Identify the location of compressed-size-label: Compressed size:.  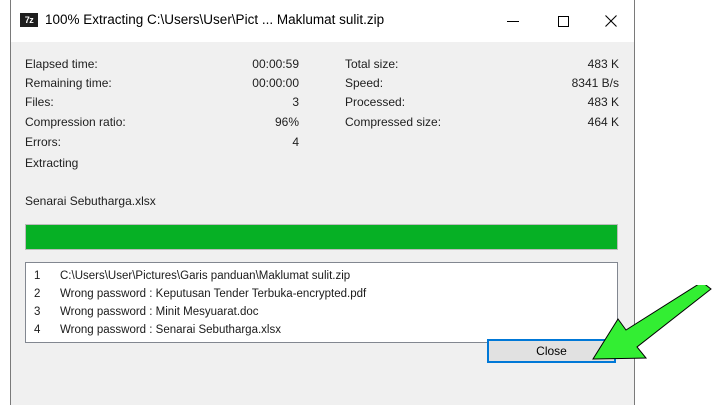
(393, 122).